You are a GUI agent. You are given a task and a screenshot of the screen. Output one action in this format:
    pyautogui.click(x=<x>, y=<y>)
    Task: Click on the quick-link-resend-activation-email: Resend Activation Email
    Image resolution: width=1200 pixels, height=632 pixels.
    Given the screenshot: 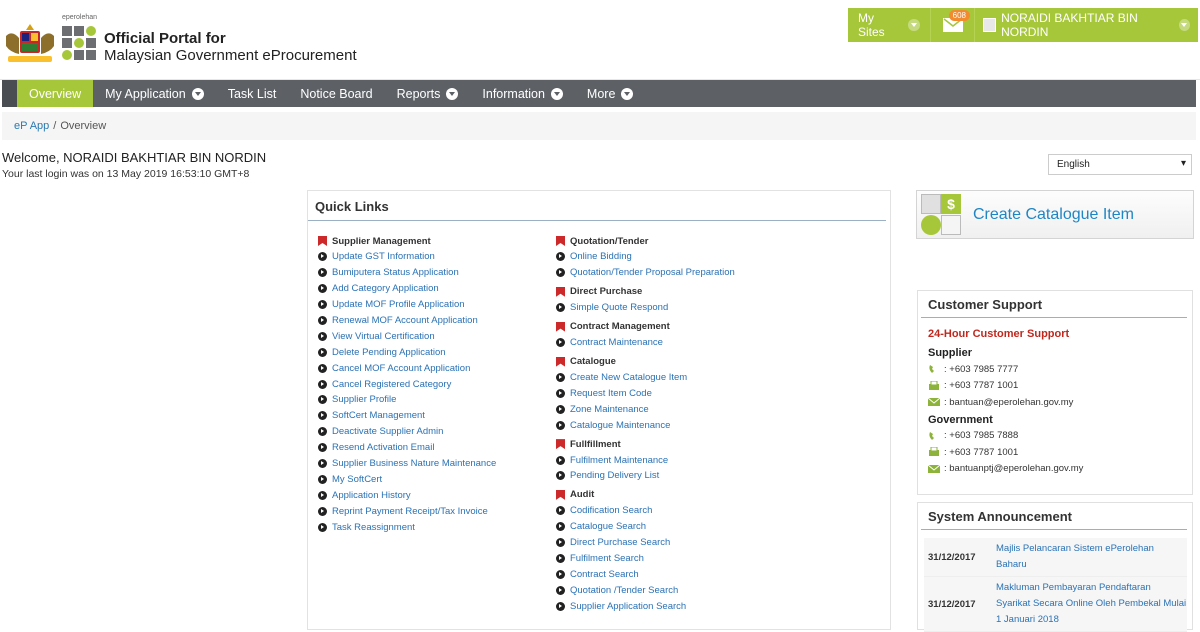 What is the action you would take?
    pyautogui.click(x=433, y=448)
    